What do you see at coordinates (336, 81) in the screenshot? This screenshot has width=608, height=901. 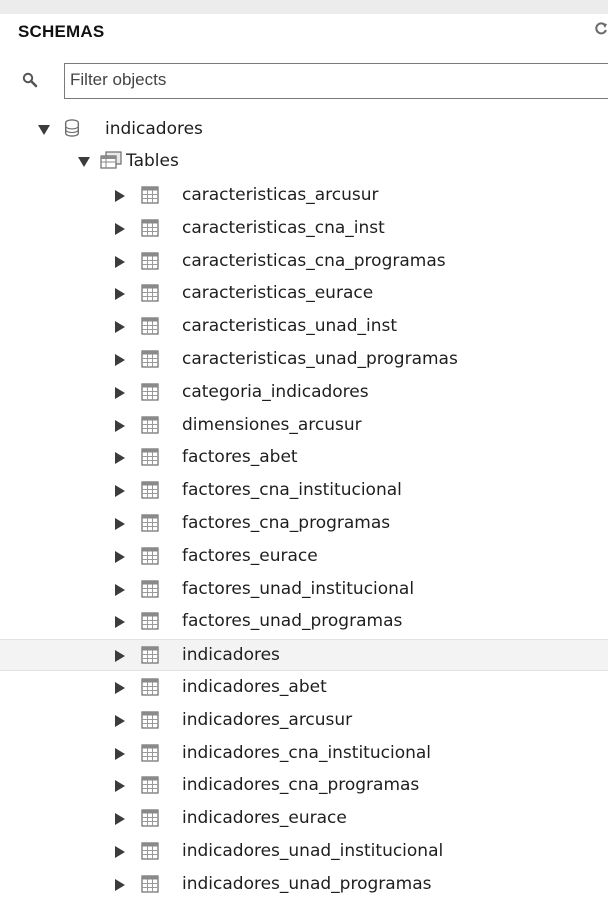 I see `filter-objects-input: Filter objects` at bounding box center [336, 81].